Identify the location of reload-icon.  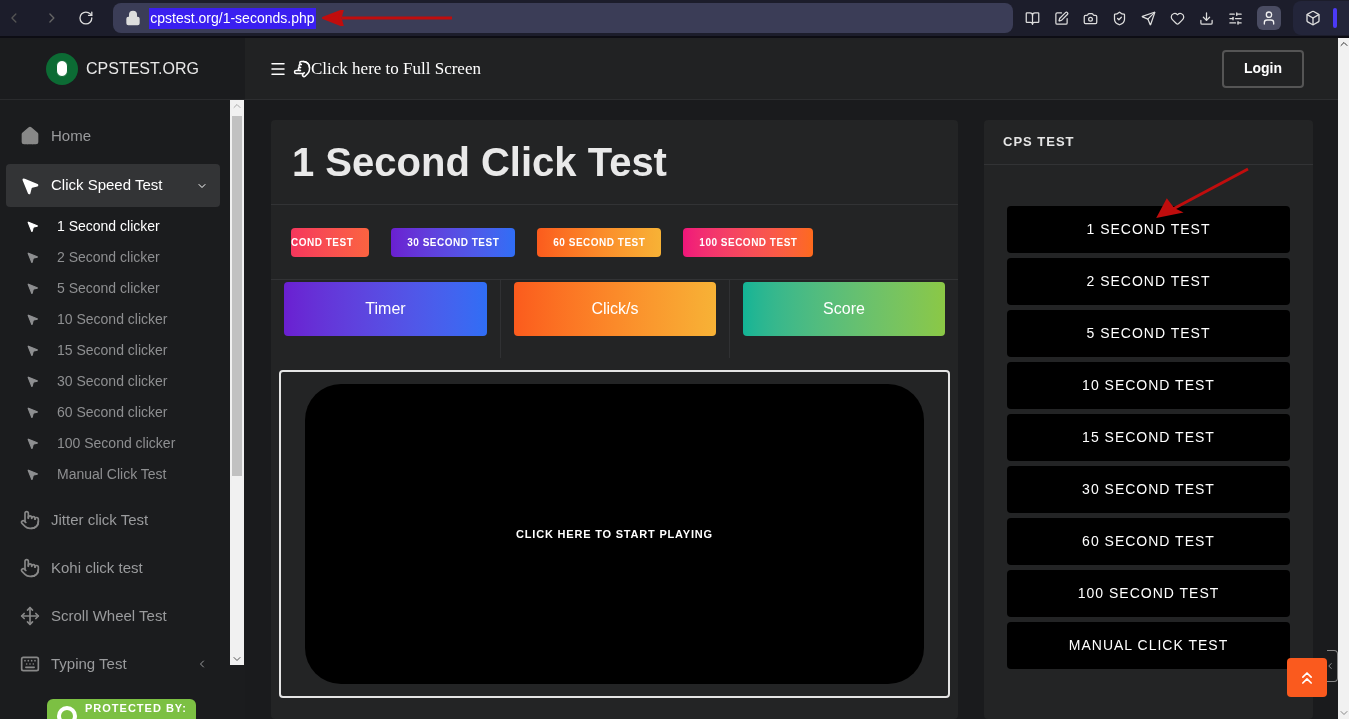
(85, 18).